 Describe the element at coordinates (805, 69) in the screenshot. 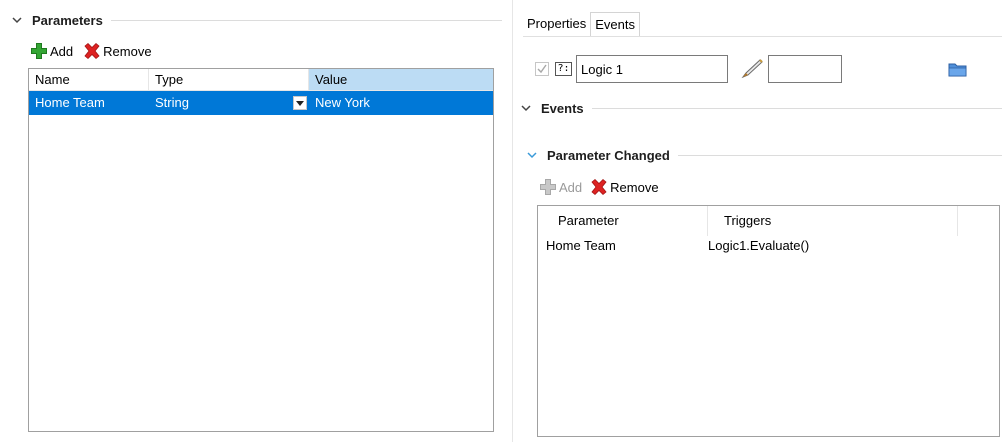

I see `object-number-field` at that location.